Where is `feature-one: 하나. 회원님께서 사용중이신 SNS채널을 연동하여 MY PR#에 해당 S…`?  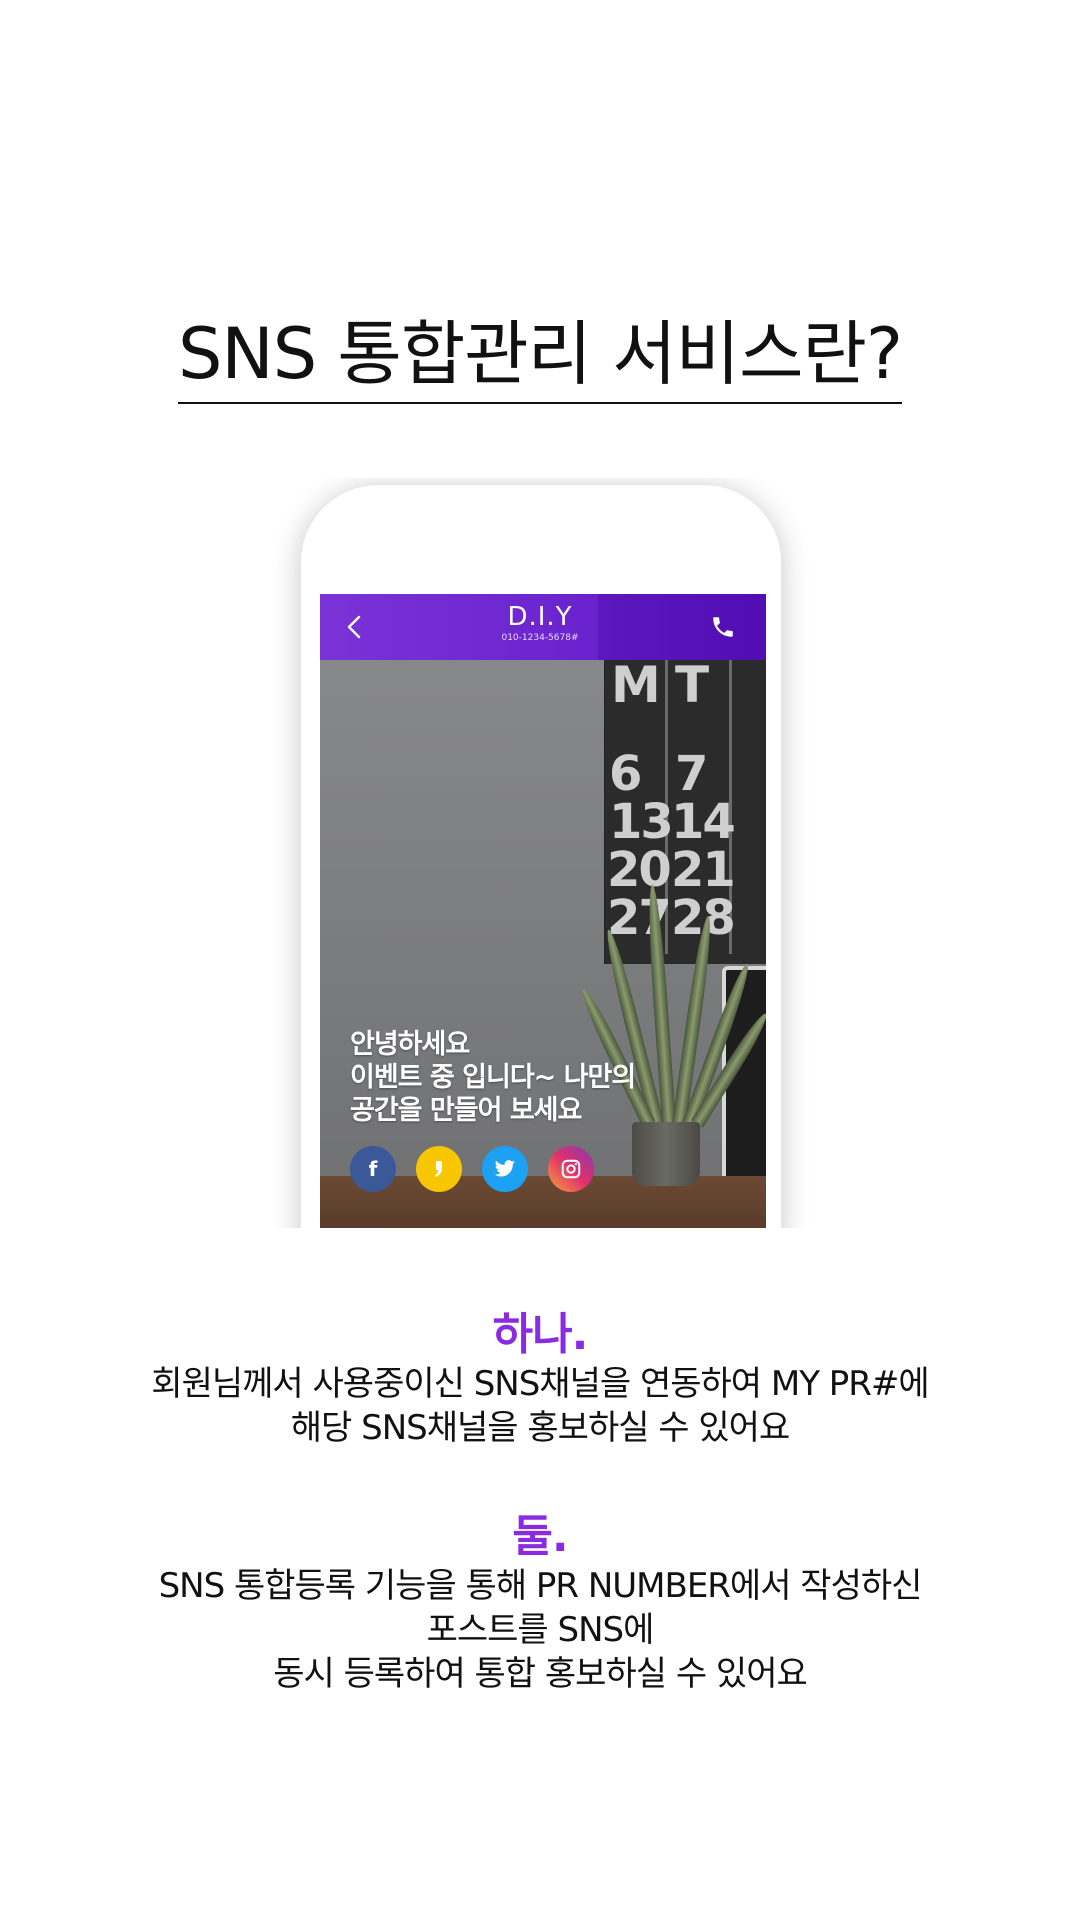 feature-one: 하나. 회원님께서 사용중이신 SNS채널을 연동하여 MY PR#에 해당 S… is located at coordinates (540, 1379).